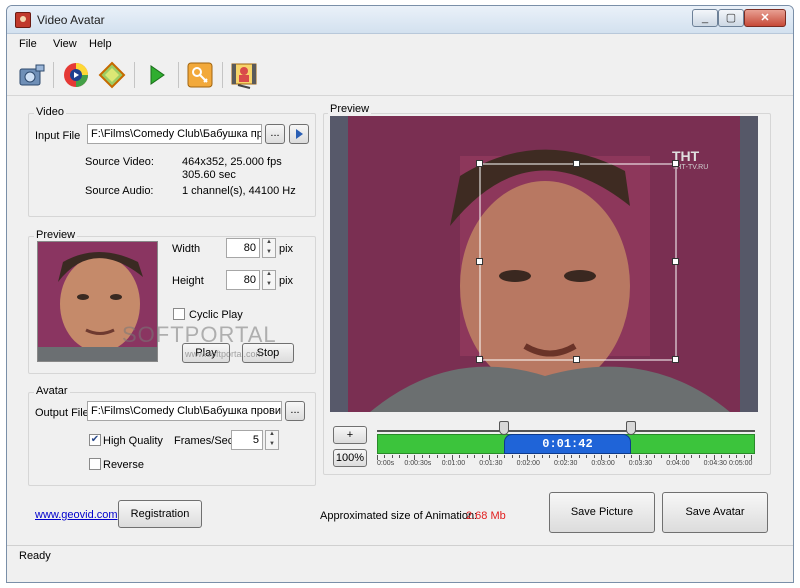  What do you see at coordinates (399, 516) in the screenshot?
I see `approx-size-label: Approximated size of Animation:` at bounding box center [399, 516].